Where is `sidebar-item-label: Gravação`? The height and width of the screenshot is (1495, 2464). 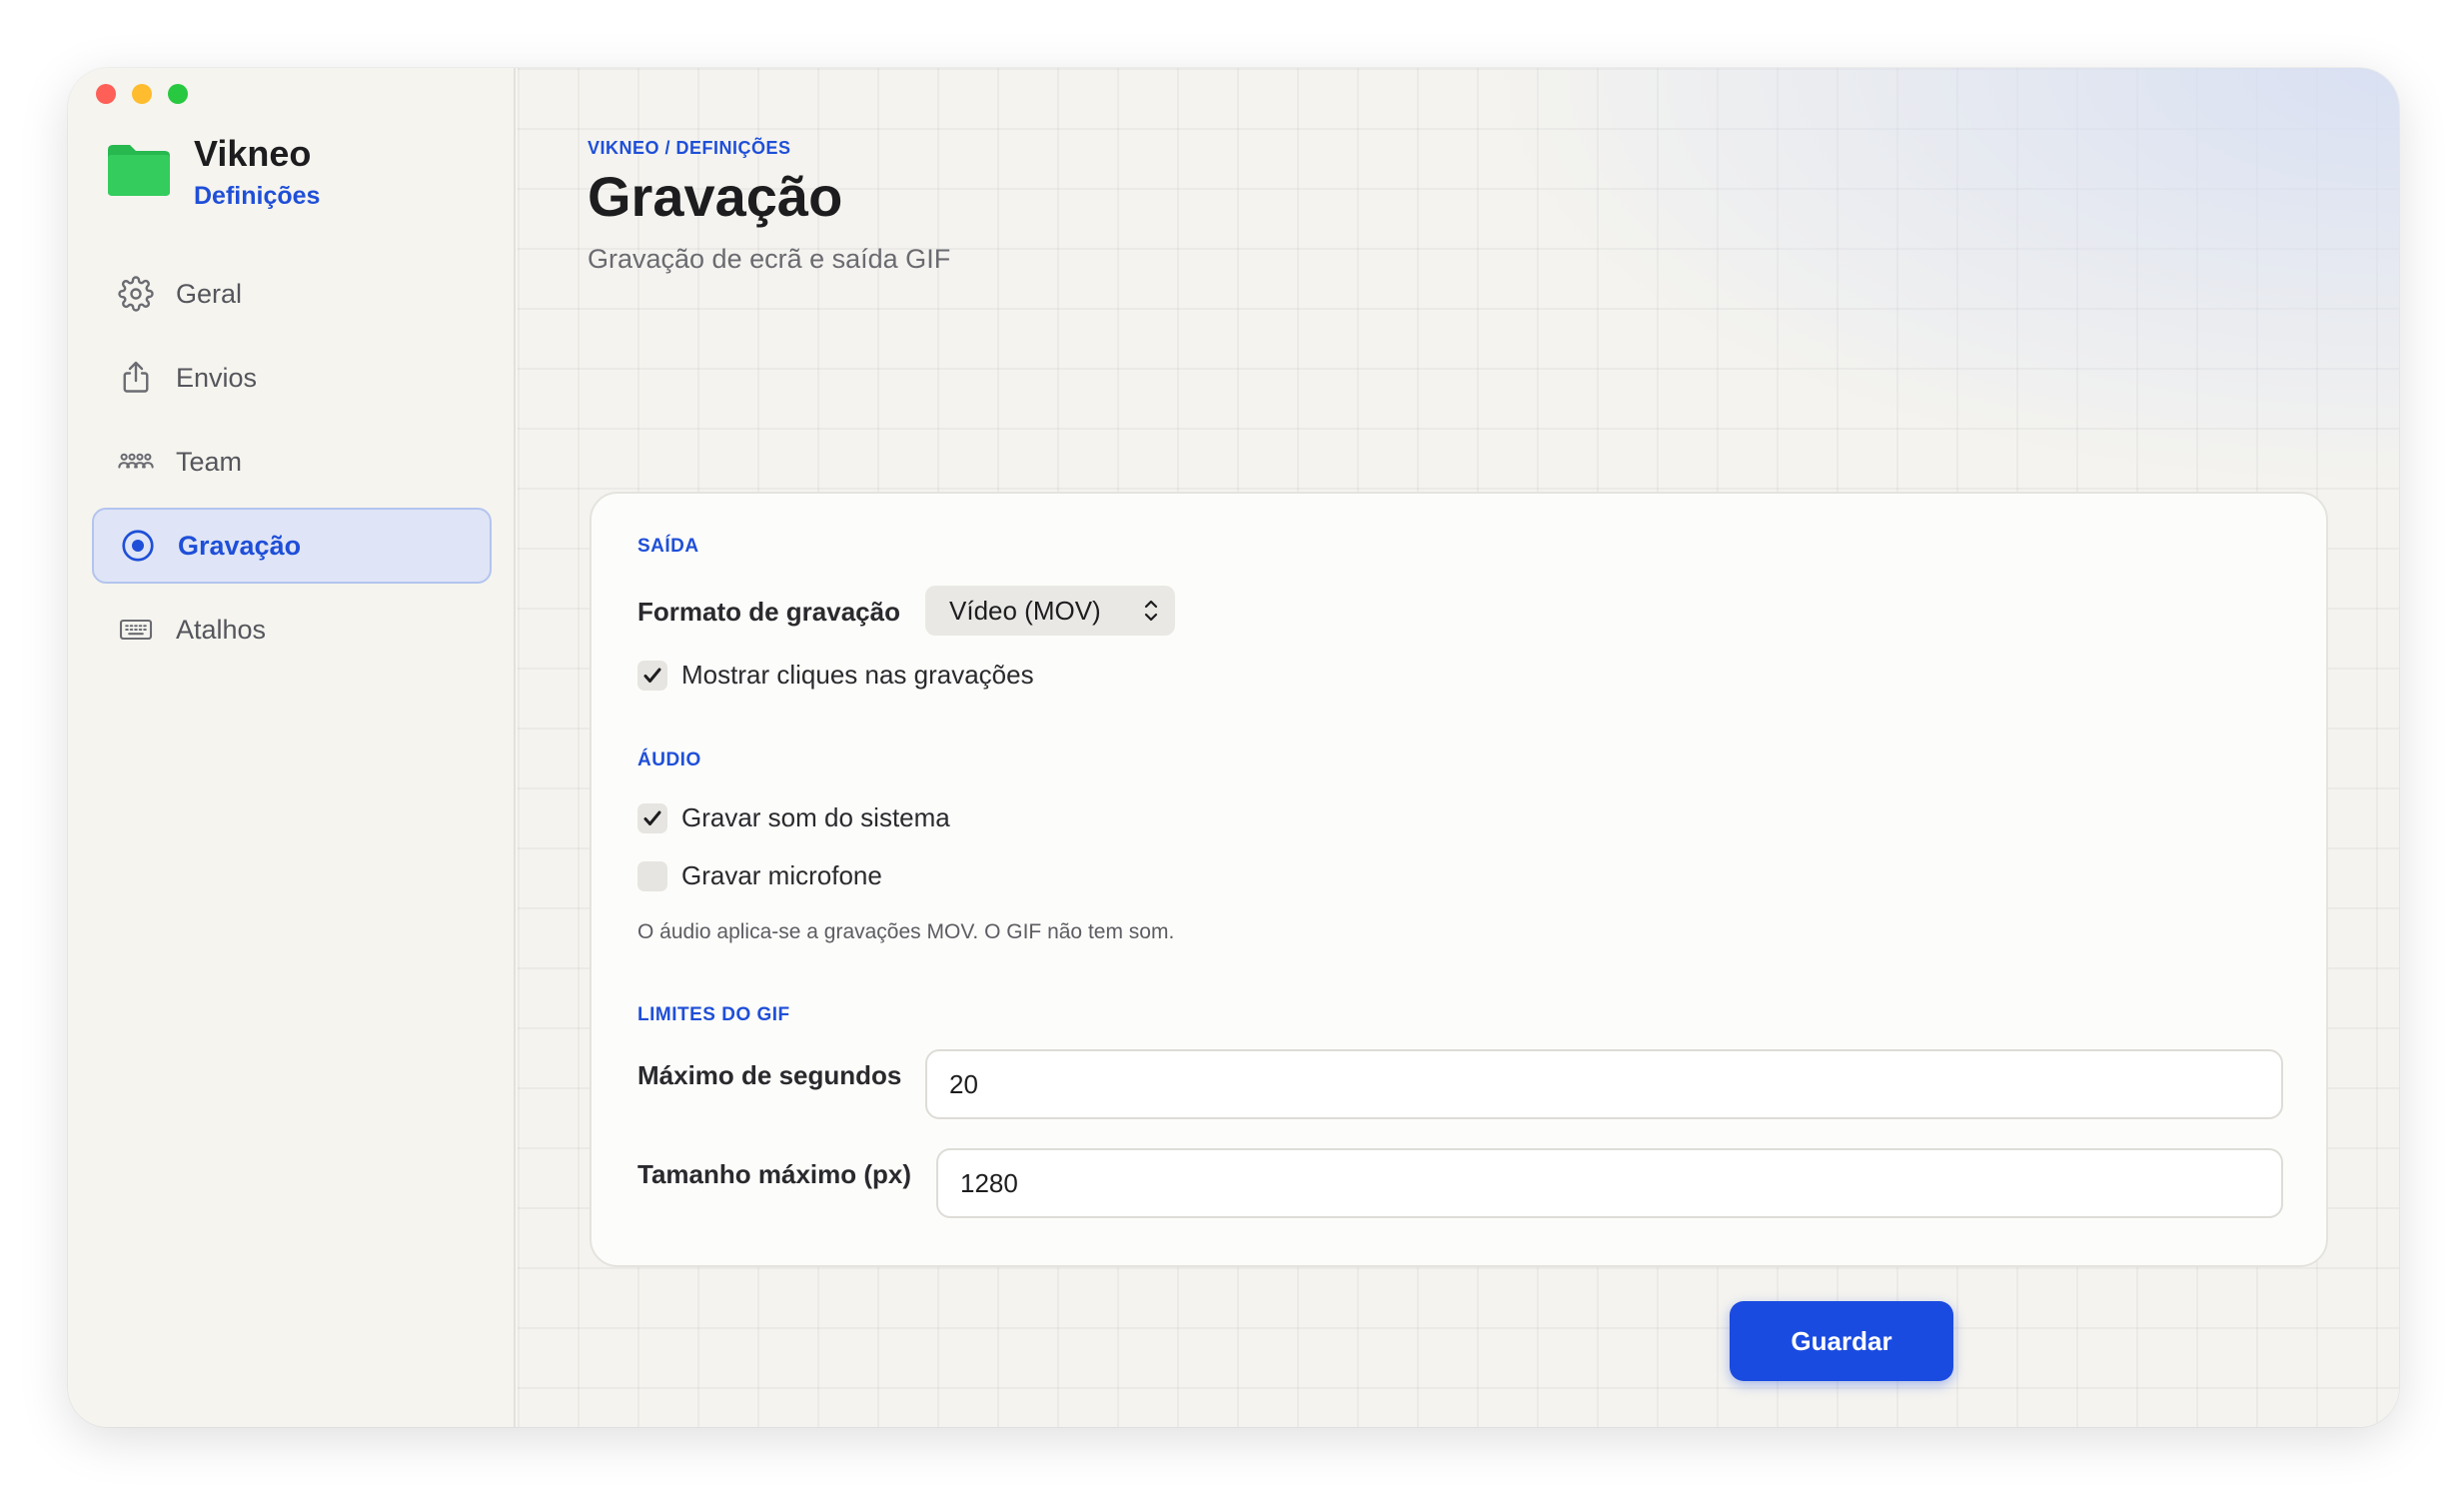 sidebar-item-label: Gravação is located at coordinates (240, 545).